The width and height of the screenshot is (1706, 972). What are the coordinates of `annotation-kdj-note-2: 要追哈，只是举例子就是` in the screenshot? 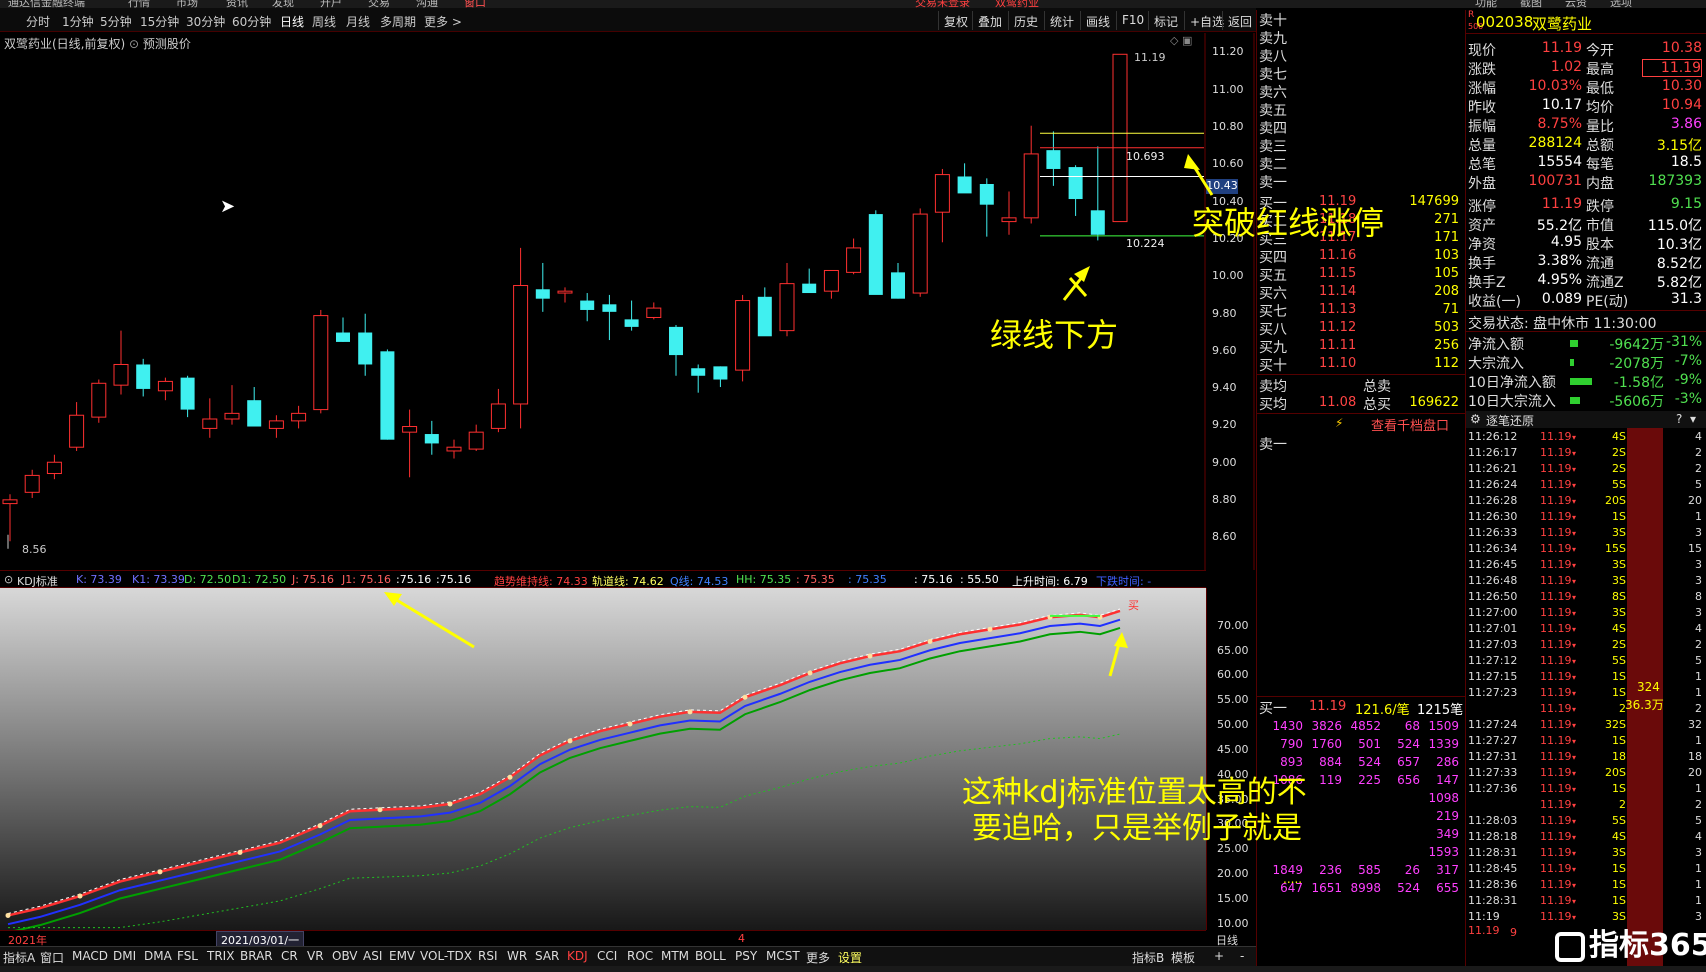 It's located at (1137, 828).